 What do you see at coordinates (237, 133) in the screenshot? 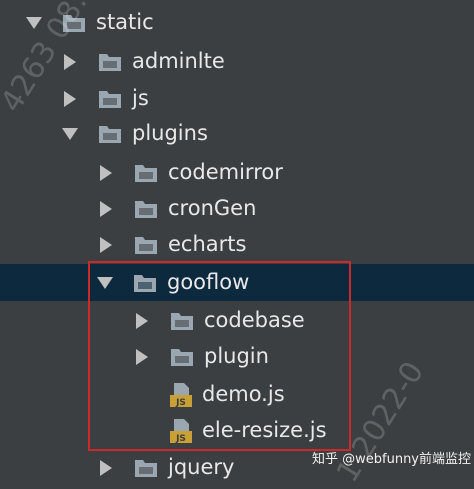
I see `tree-row-plugins: plugins` at bounding box center [237, 133].